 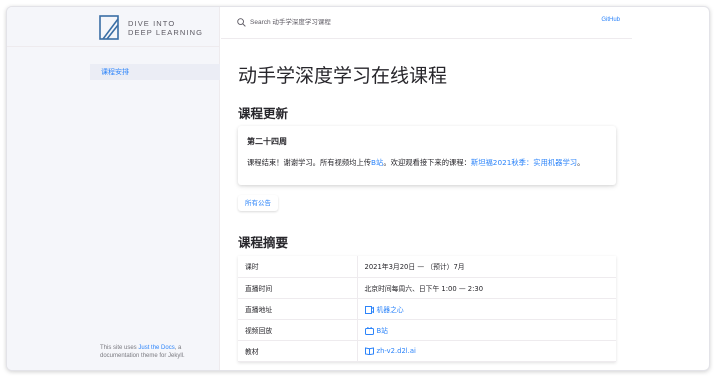 What do you see at coordinates (382, 330) in the screenshot?
I see `video-replay-label: B站` at bounding box center [382, 330].